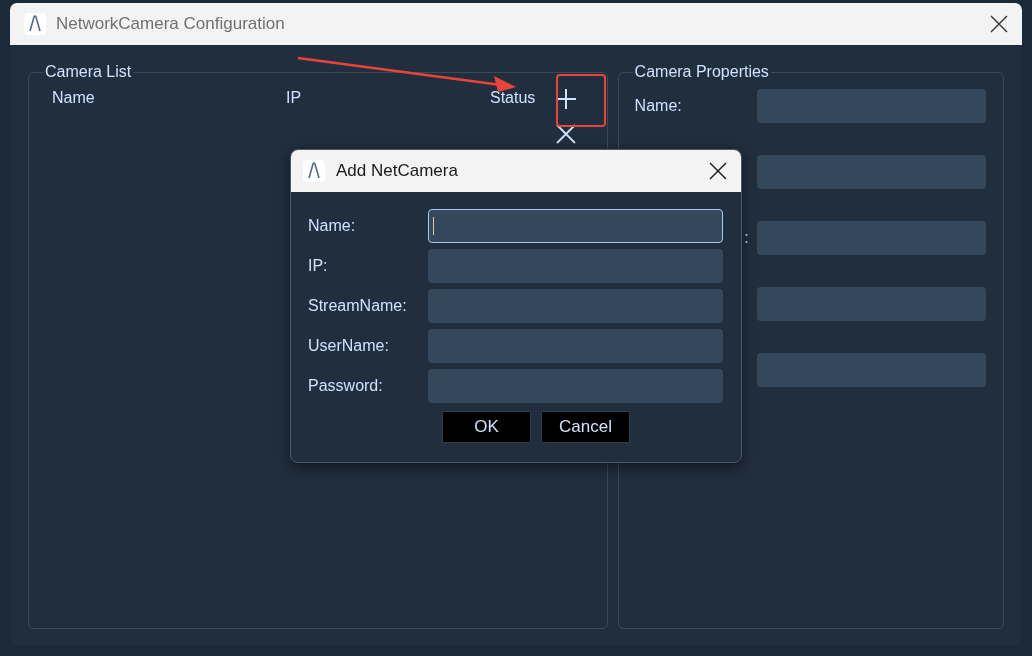  What do you see at coordinates (581, 100) in the screenshot?
I see `highlight-frame` at bounding box center [581, 100].